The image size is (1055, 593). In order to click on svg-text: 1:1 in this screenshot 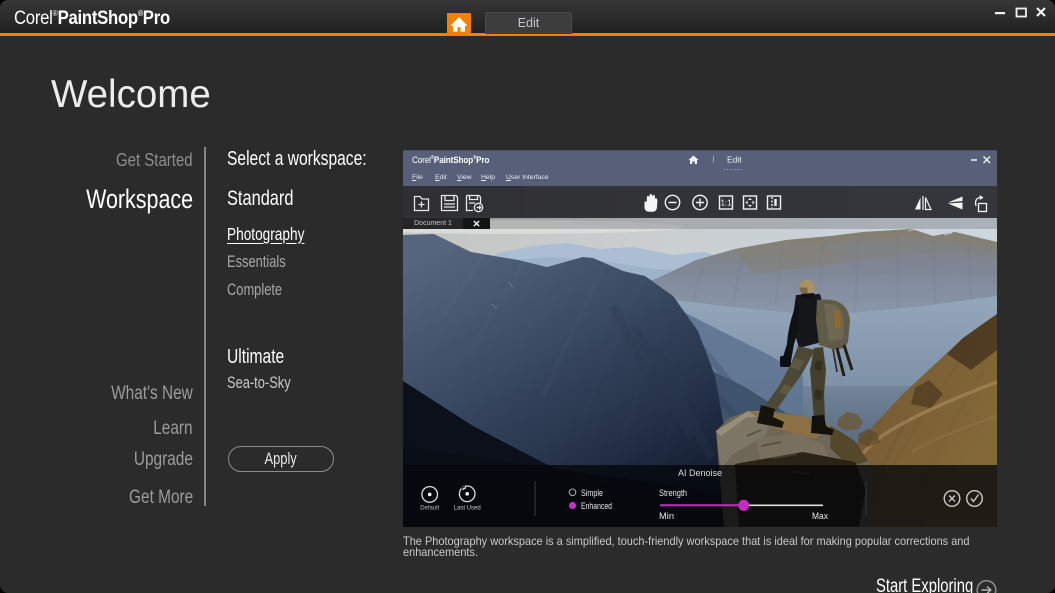, I will do `click(726, 203)`.